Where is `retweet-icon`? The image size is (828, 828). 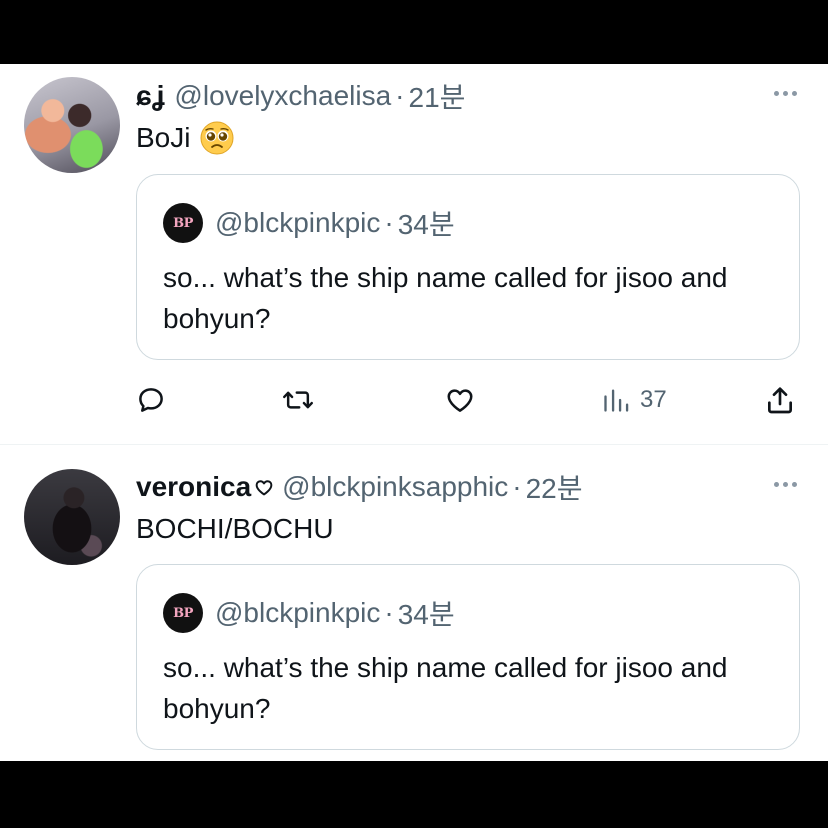
retweet-icon is located at coordinates (298, 400).